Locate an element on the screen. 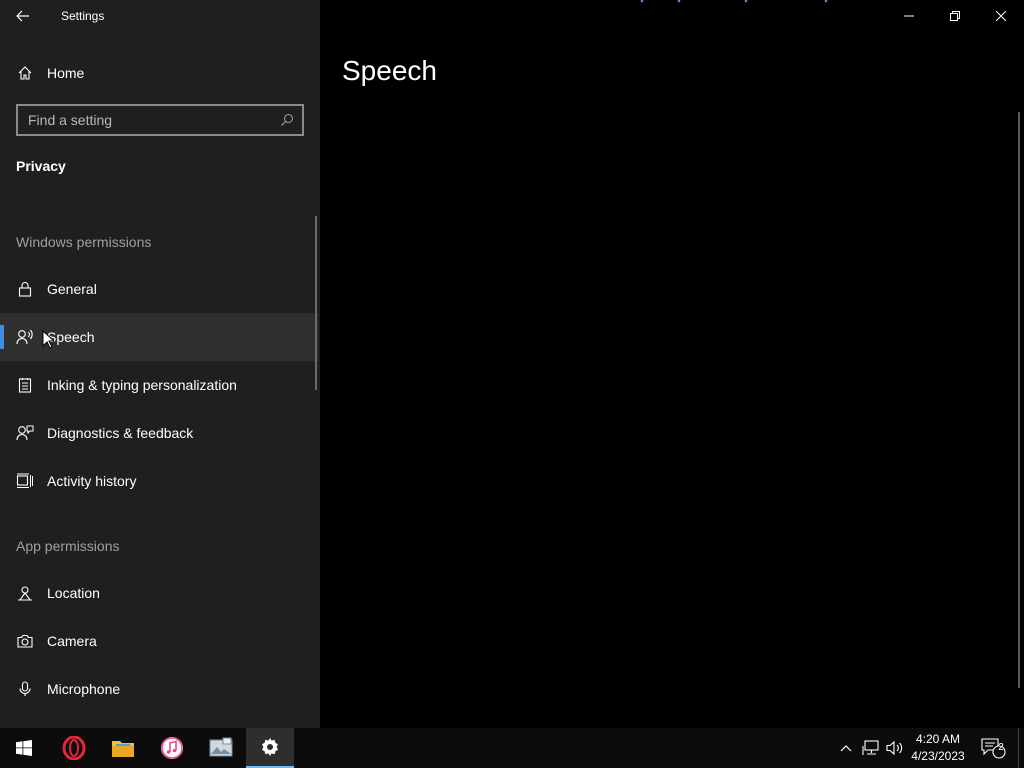  close-button is located at coordinates (1001, 16).